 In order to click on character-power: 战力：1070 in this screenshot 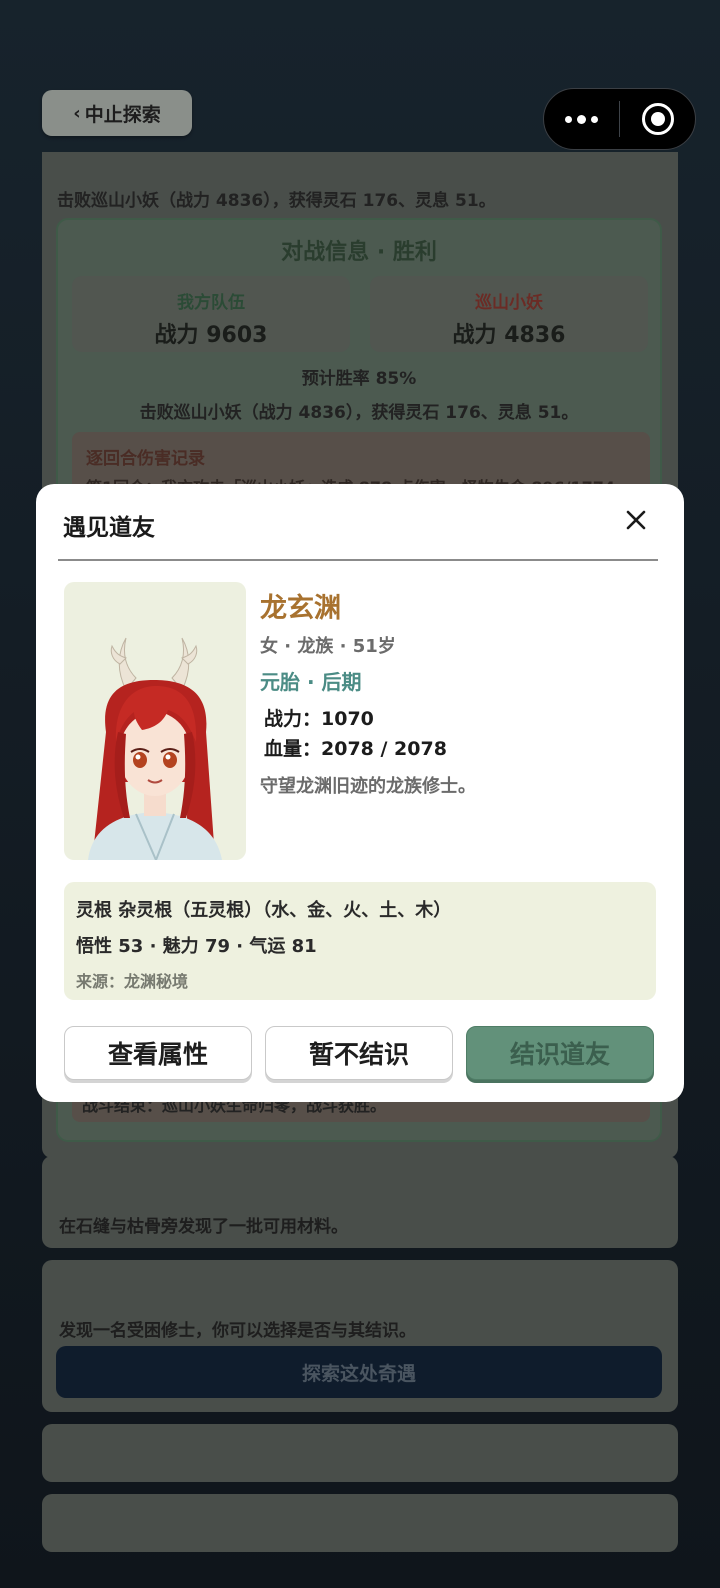, I will do `click(319, 719)`.